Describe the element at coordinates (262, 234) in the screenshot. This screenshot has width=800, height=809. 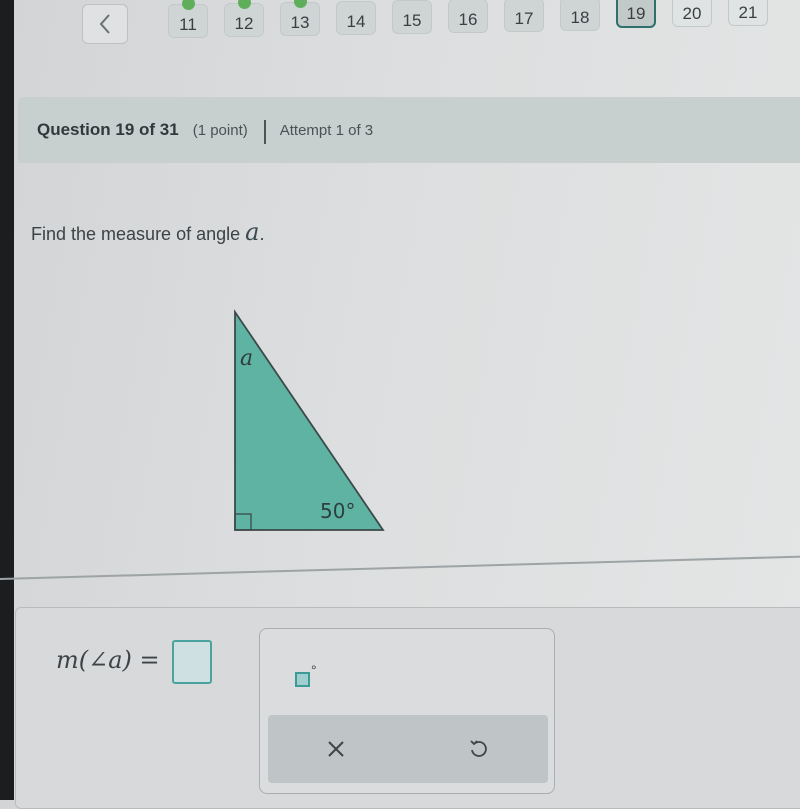
I see `prompt-period: .` at that location.